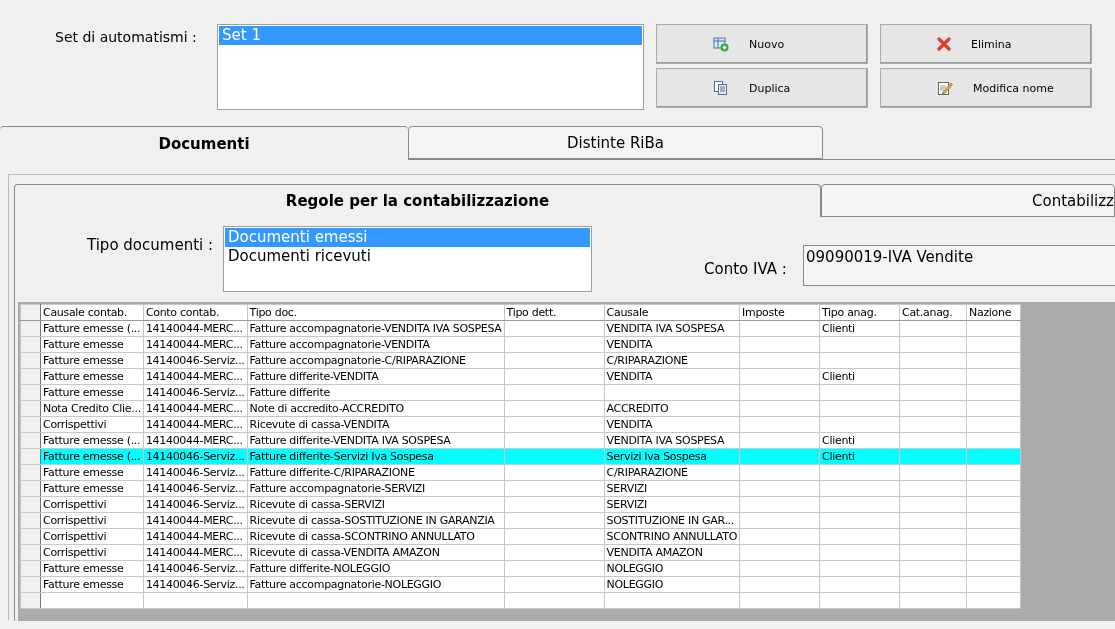 This screenshot has width=1115, height=629. What do you see at coordinates (986, 88) in the screenshot?
I see `toolbar-button: Modifica nome` at bounding box center [986, 88].